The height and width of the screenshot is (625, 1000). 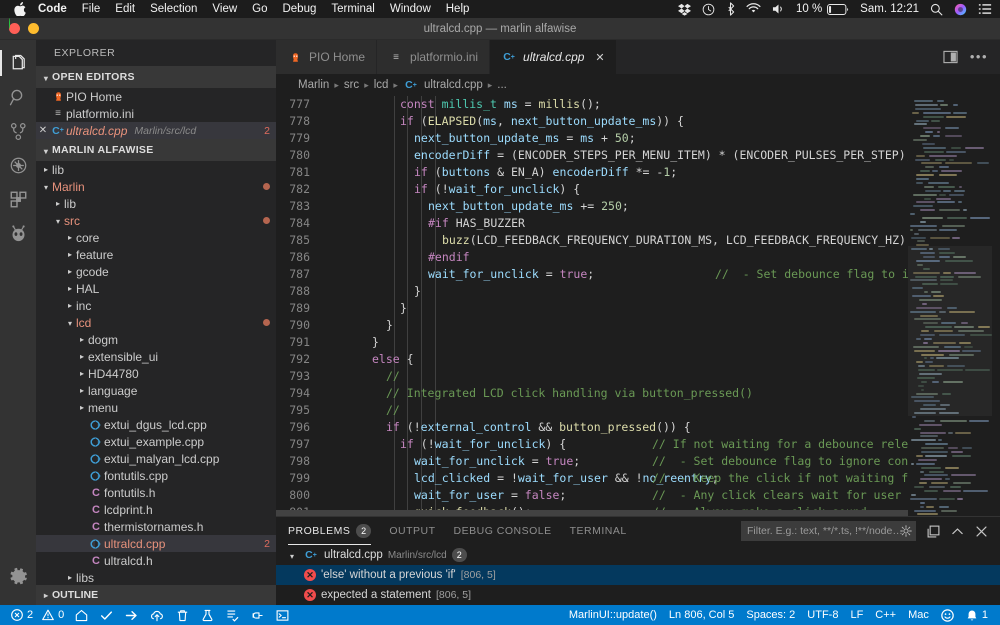 I want to click on status-pio-upload-ota, so click(x=157, y=615).